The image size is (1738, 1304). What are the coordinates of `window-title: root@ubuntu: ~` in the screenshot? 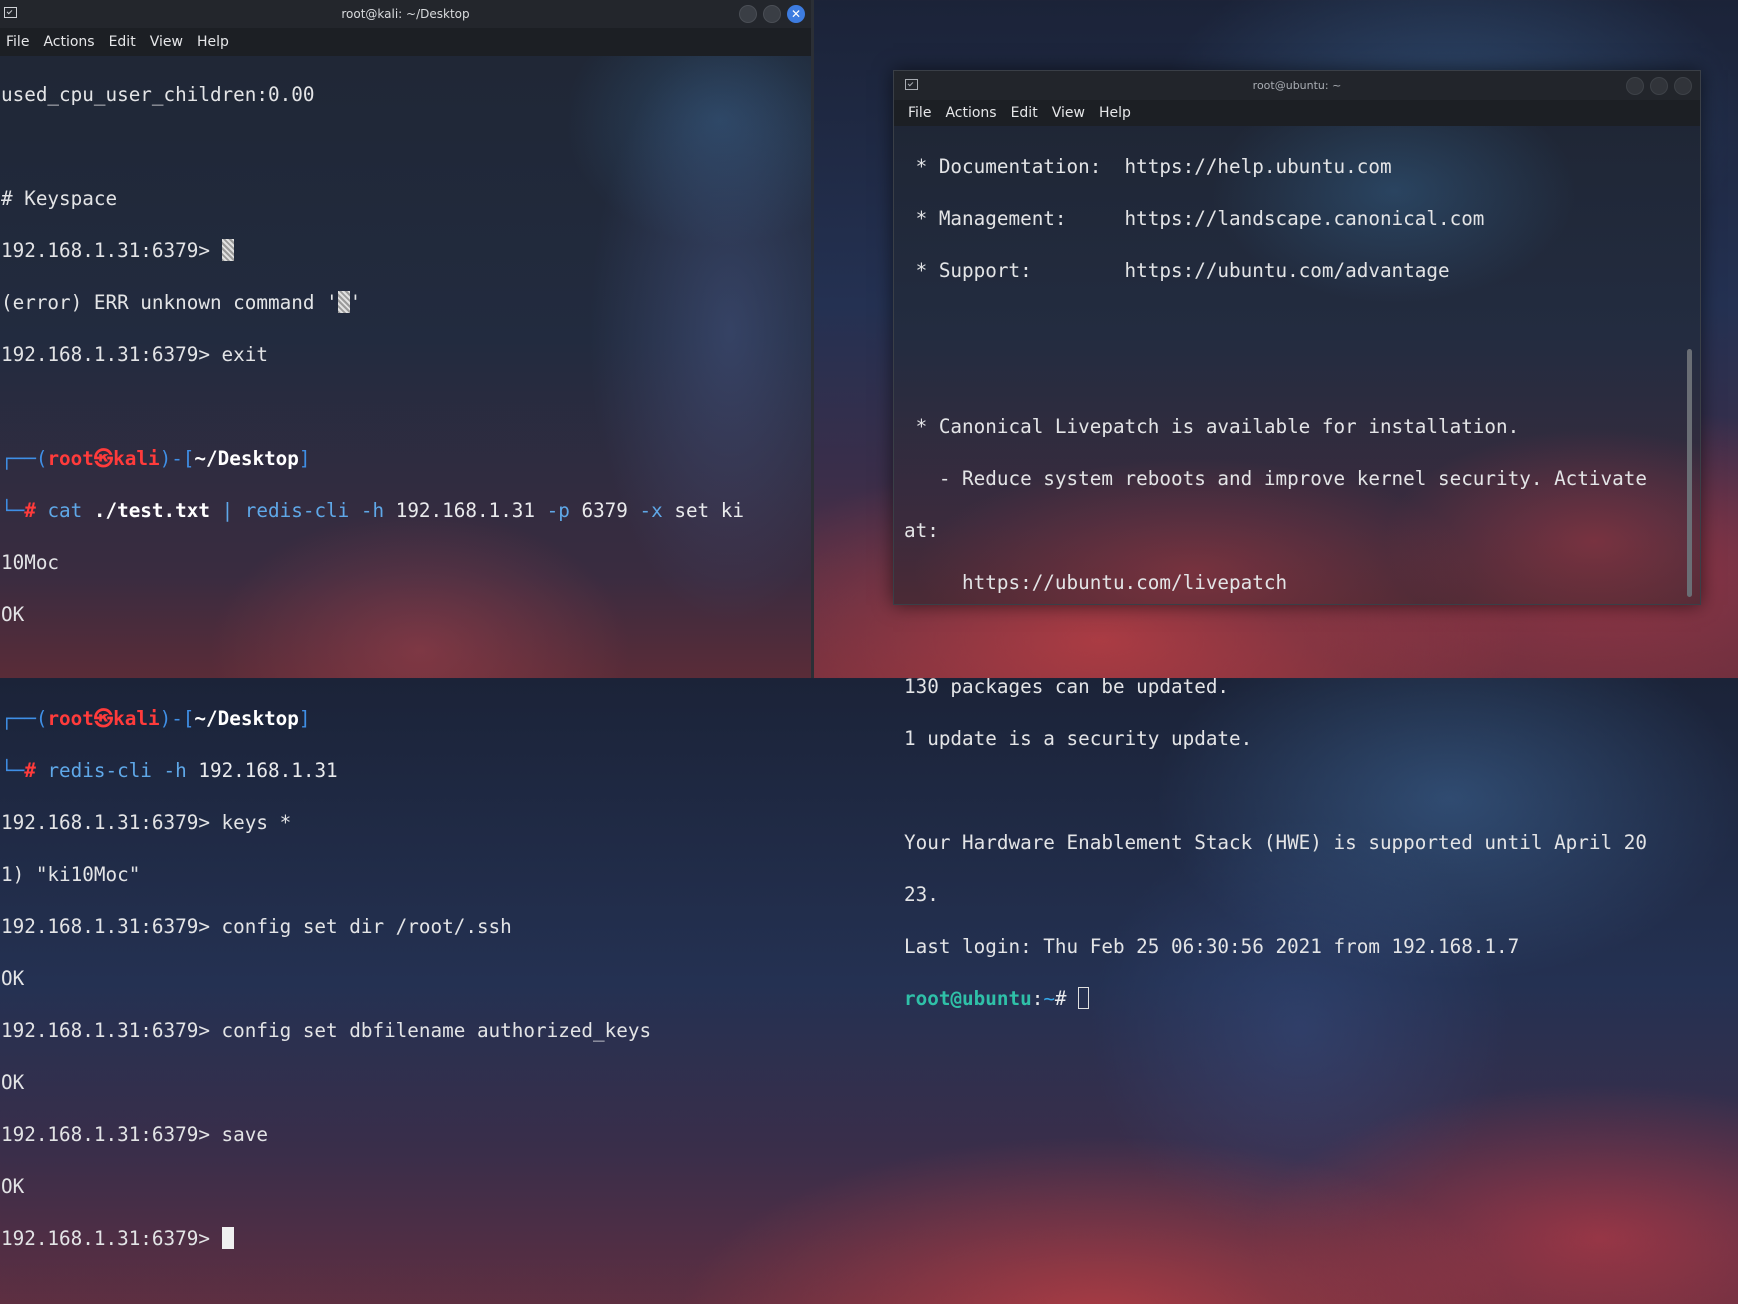 It's located at (1297, 85).